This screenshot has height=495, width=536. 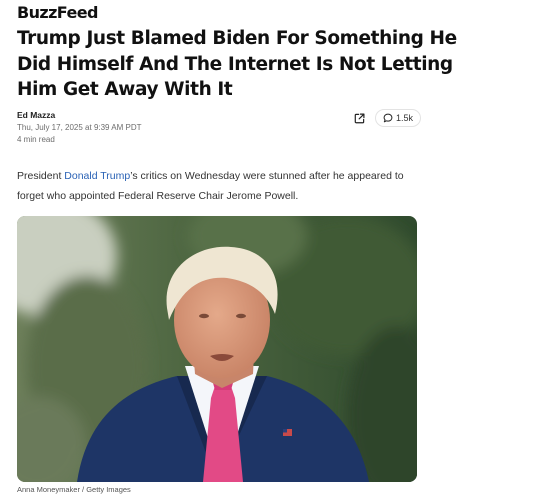 What do you see at coordinates (74, 489) in the screenshot?
I see `image-credit: Anna Moneymaker / Getty Images` at bounding box center [74, 489].